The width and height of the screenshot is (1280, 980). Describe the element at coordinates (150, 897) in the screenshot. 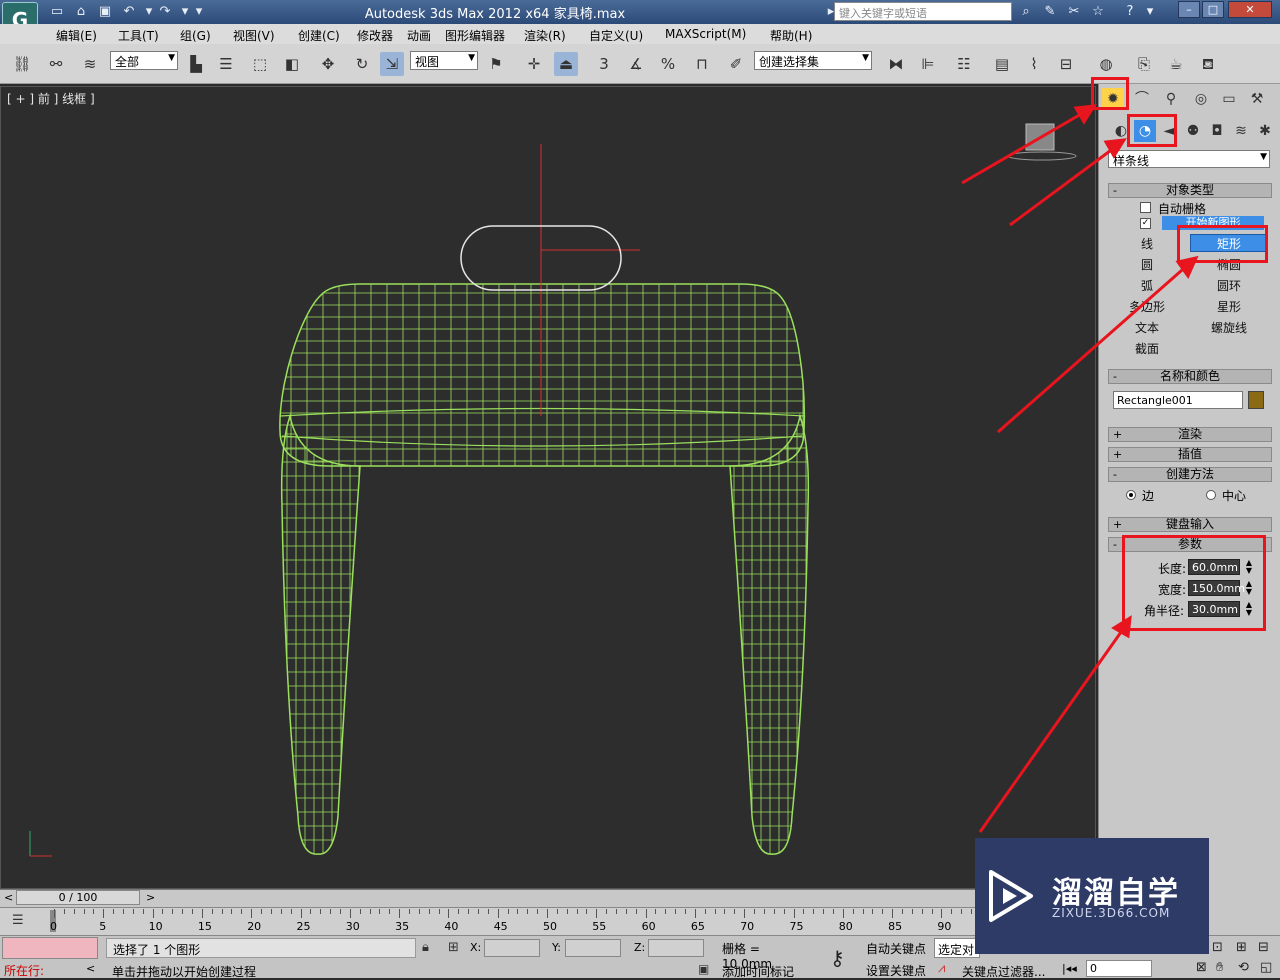

I see `next-frame-icon: >` at that location.